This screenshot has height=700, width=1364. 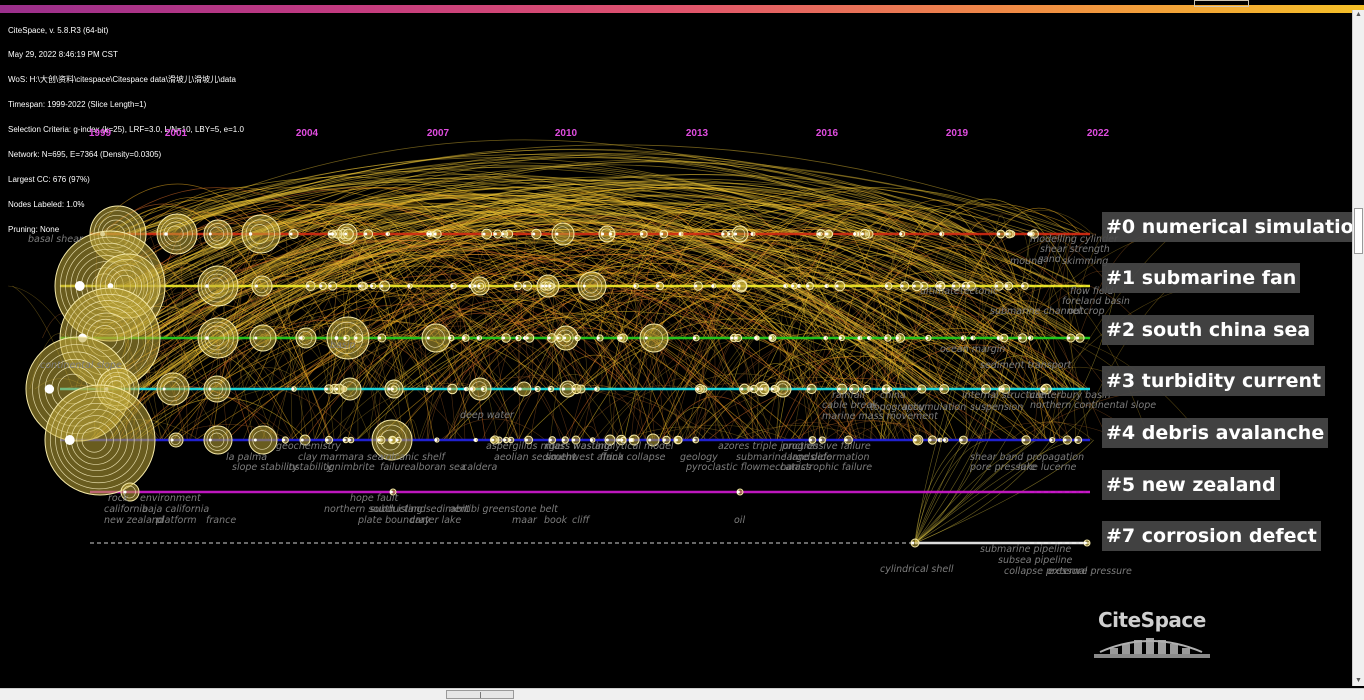 I want to click on horizontal-scroll-thumb, so click(x=480, y=694).